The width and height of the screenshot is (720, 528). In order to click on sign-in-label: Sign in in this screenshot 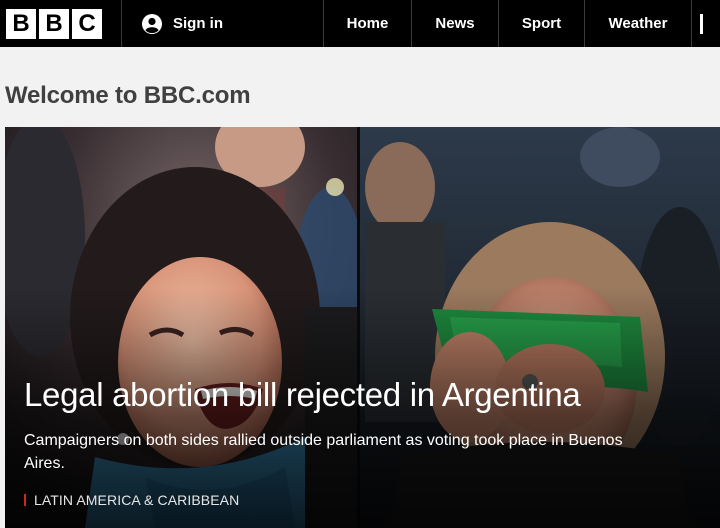, I will do `click(198, 23)`.